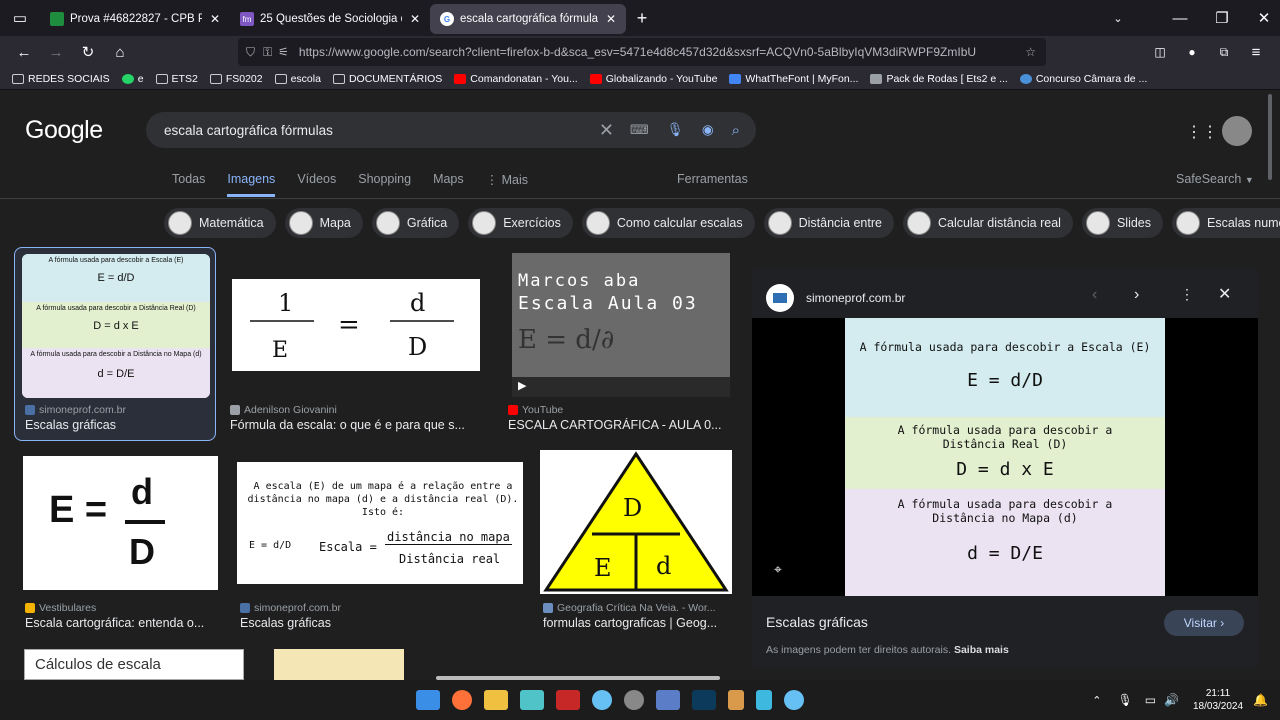 This screenshot has height=720, width=1280. I want to click on bookmark-item: Globalizando - YouTube, so click(653, 79).